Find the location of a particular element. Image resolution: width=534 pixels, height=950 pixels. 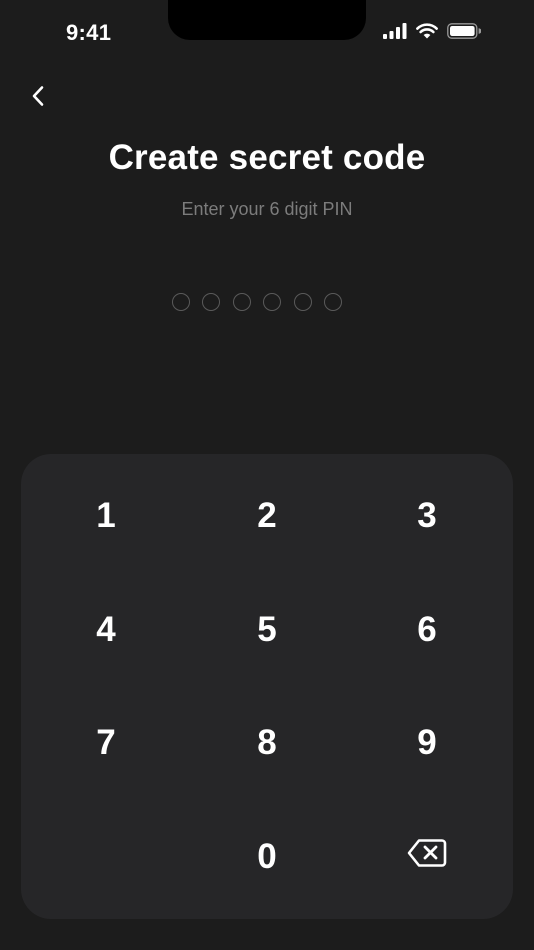

key-8: 8 is located at coordinates (267, 743).